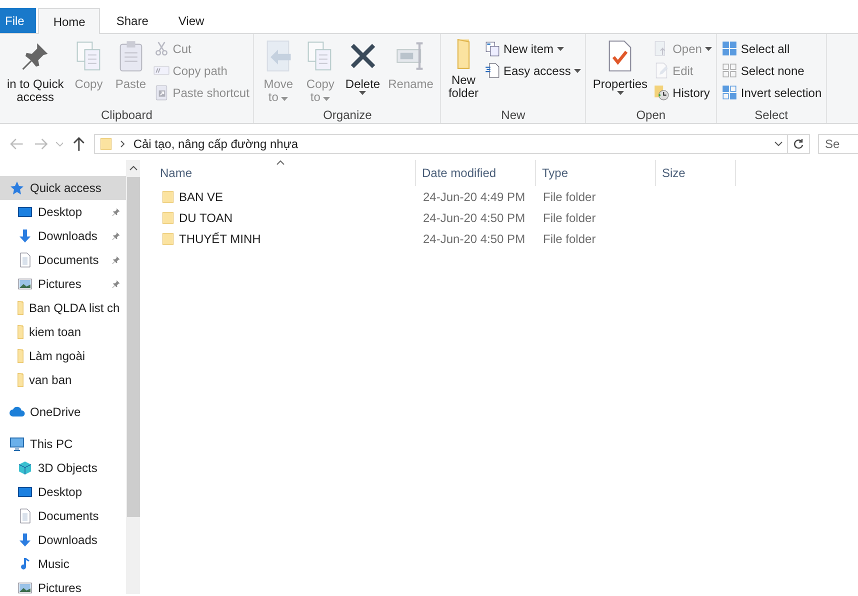 This screenshot has height=596, width=858. What do you see at coordinates (441, 144) in the screenshot?
I see `address-field: Cải tạo, nâng cấp đường nhựa` at bounding box center [441, 144].